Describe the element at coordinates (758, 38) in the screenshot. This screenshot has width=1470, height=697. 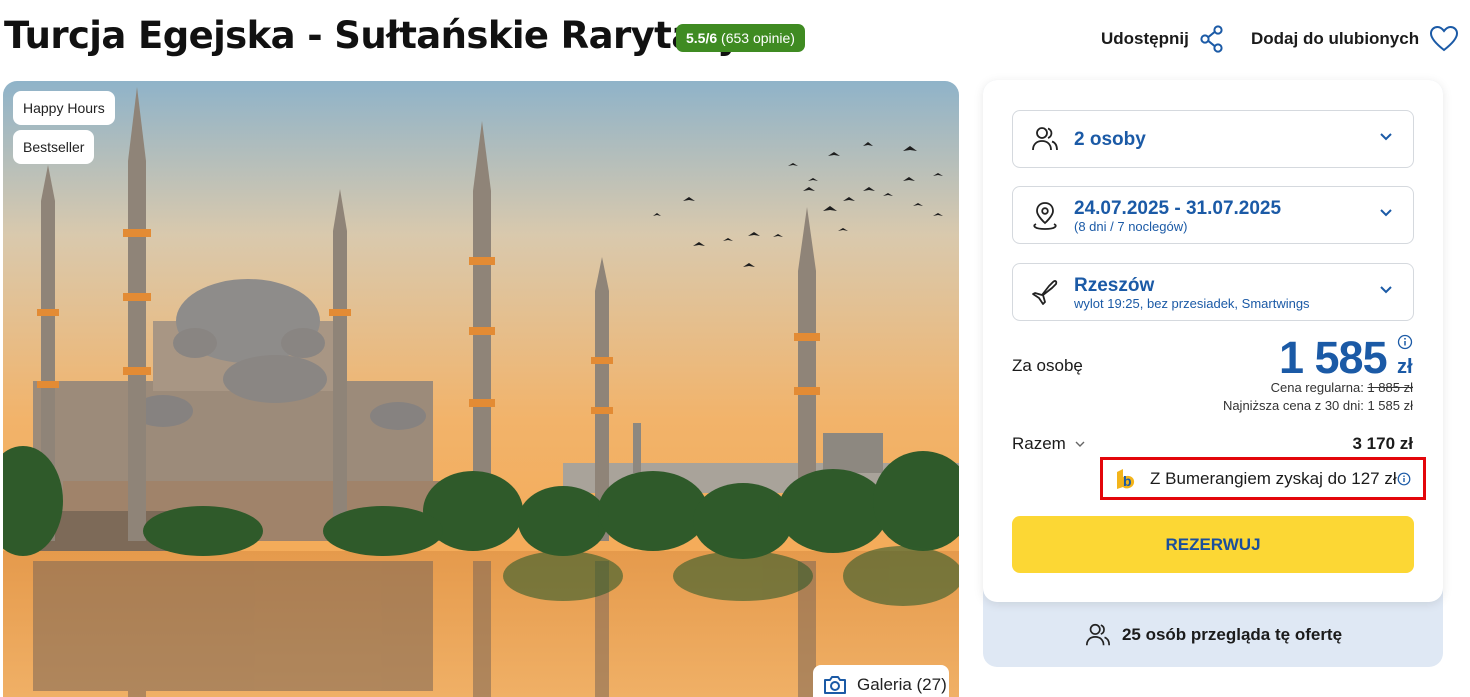
I see `rating-count: (653 opinie)` at that location.